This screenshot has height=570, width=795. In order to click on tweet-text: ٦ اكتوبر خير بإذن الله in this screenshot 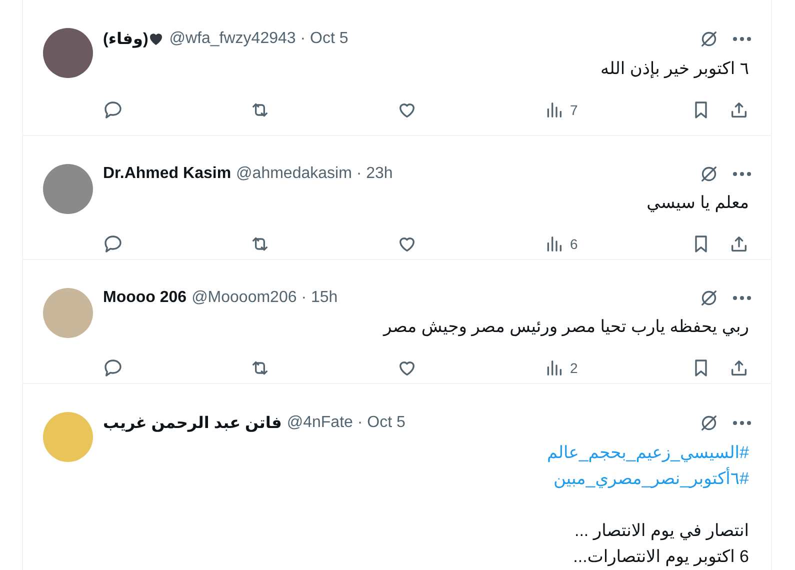, I will do `click(674, 69)`.